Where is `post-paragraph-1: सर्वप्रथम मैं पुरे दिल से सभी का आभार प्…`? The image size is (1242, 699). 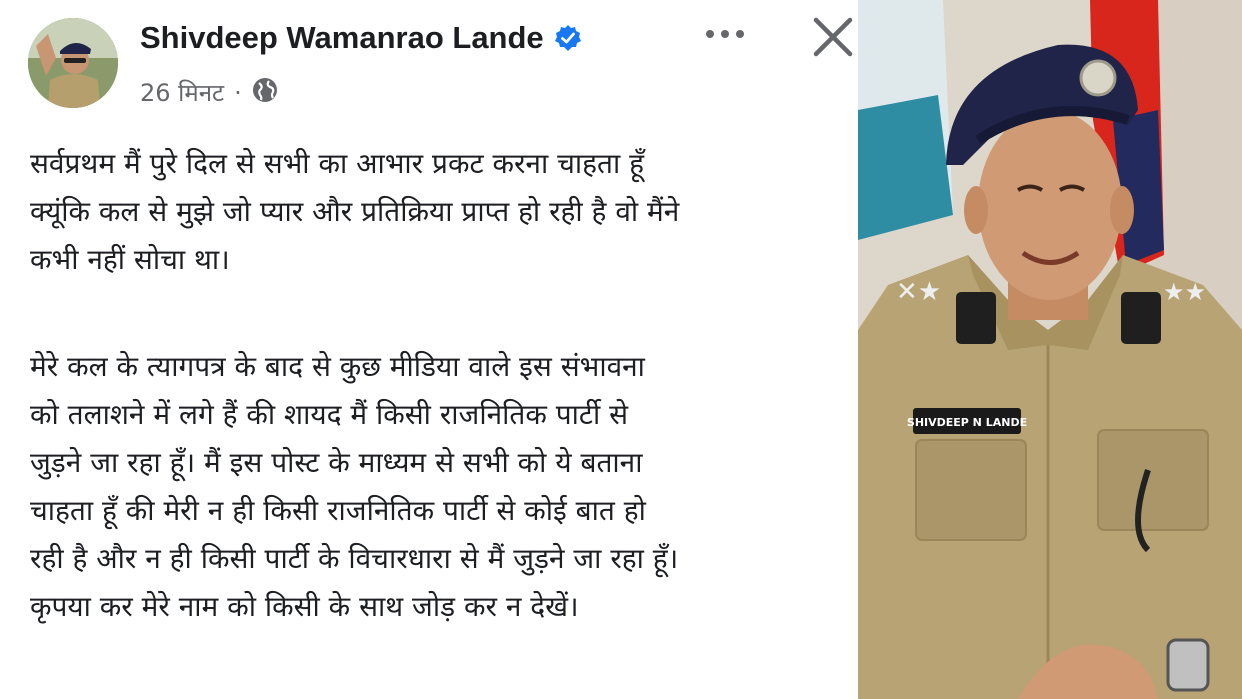
post-paragraph-1: सर्वप्रथम मैं पुरे दिल से सभी का आभार प्… is located at coordinates (442, 212).